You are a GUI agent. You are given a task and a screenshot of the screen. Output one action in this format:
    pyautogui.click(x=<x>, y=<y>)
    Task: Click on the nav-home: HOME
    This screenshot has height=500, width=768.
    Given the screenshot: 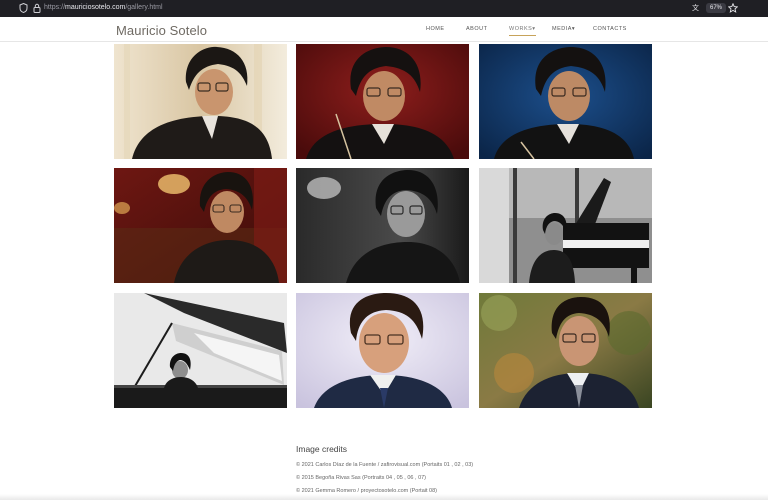 What is the action you would take?
    pyautogui.click(x=435, y=29)
    